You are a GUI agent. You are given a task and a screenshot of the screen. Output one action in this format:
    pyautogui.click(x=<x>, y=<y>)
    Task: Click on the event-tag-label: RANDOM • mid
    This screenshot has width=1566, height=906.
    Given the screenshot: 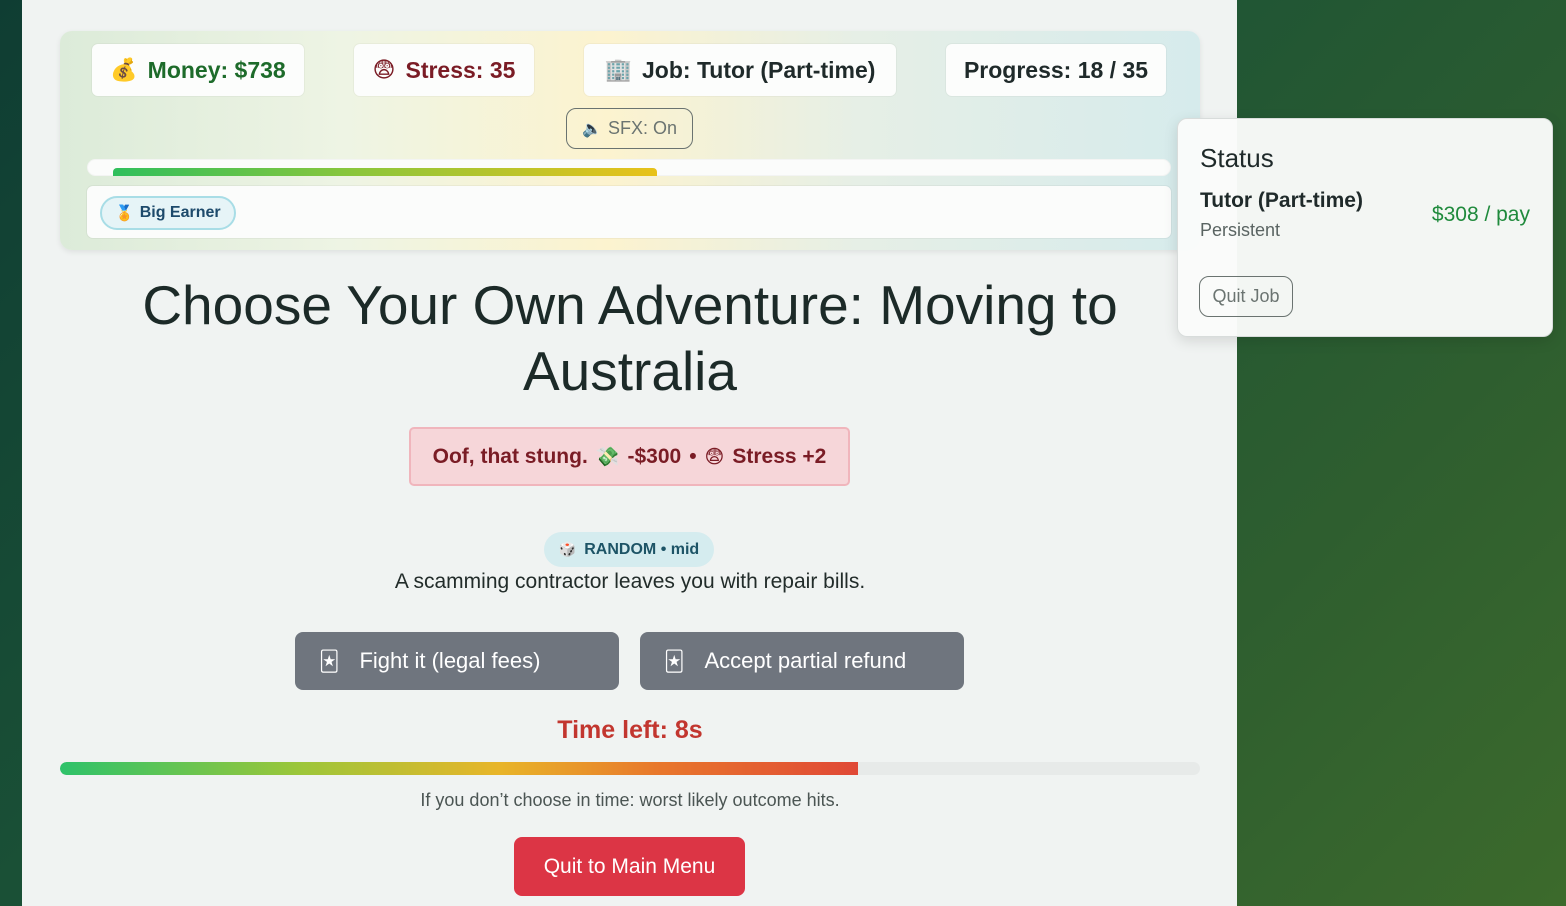 What is the action you would take?
    pyautogui.click(x=642, y=549)
    